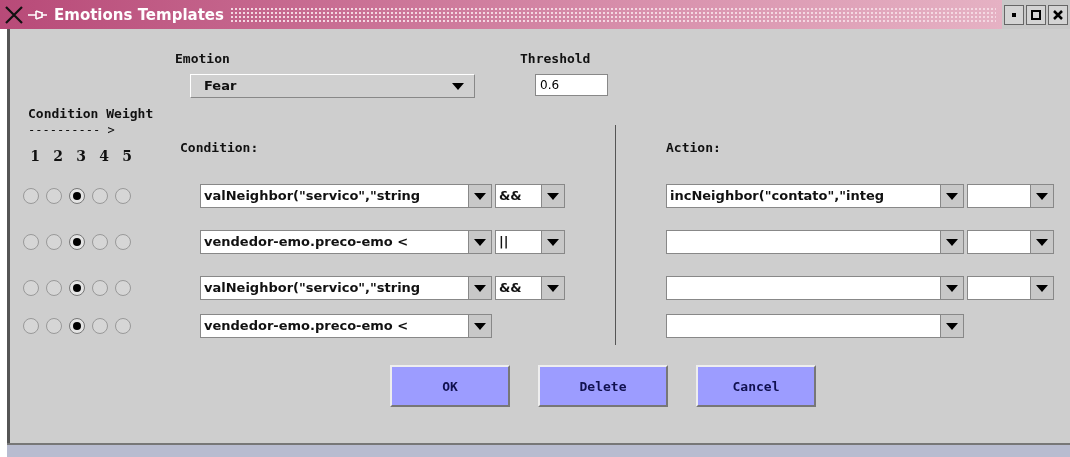  Describe the element at coordinates (530, 242) in the screenshot. I see `operator-dropdown: ||` at that location.